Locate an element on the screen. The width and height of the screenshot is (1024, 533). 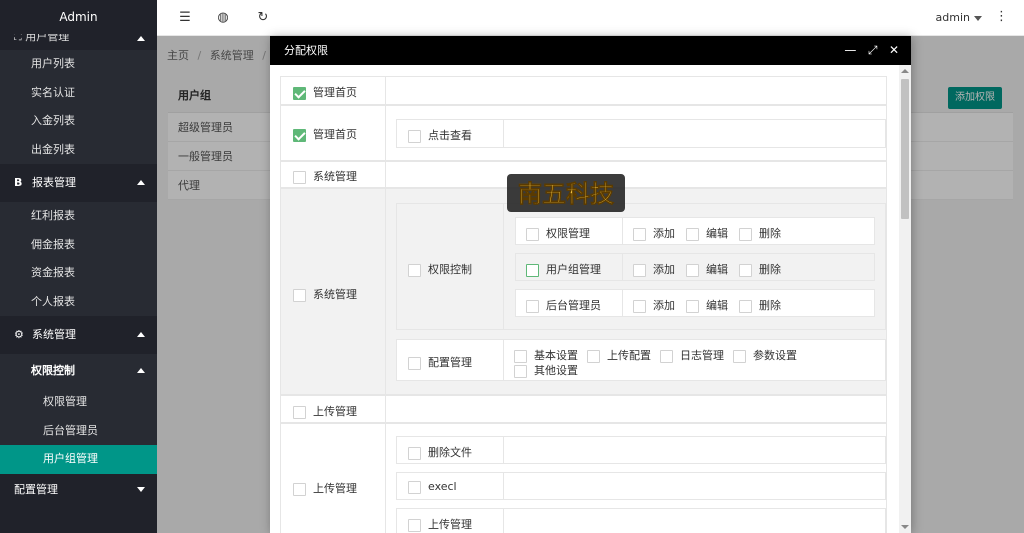
box-divider is located at coordinates (503, 266).